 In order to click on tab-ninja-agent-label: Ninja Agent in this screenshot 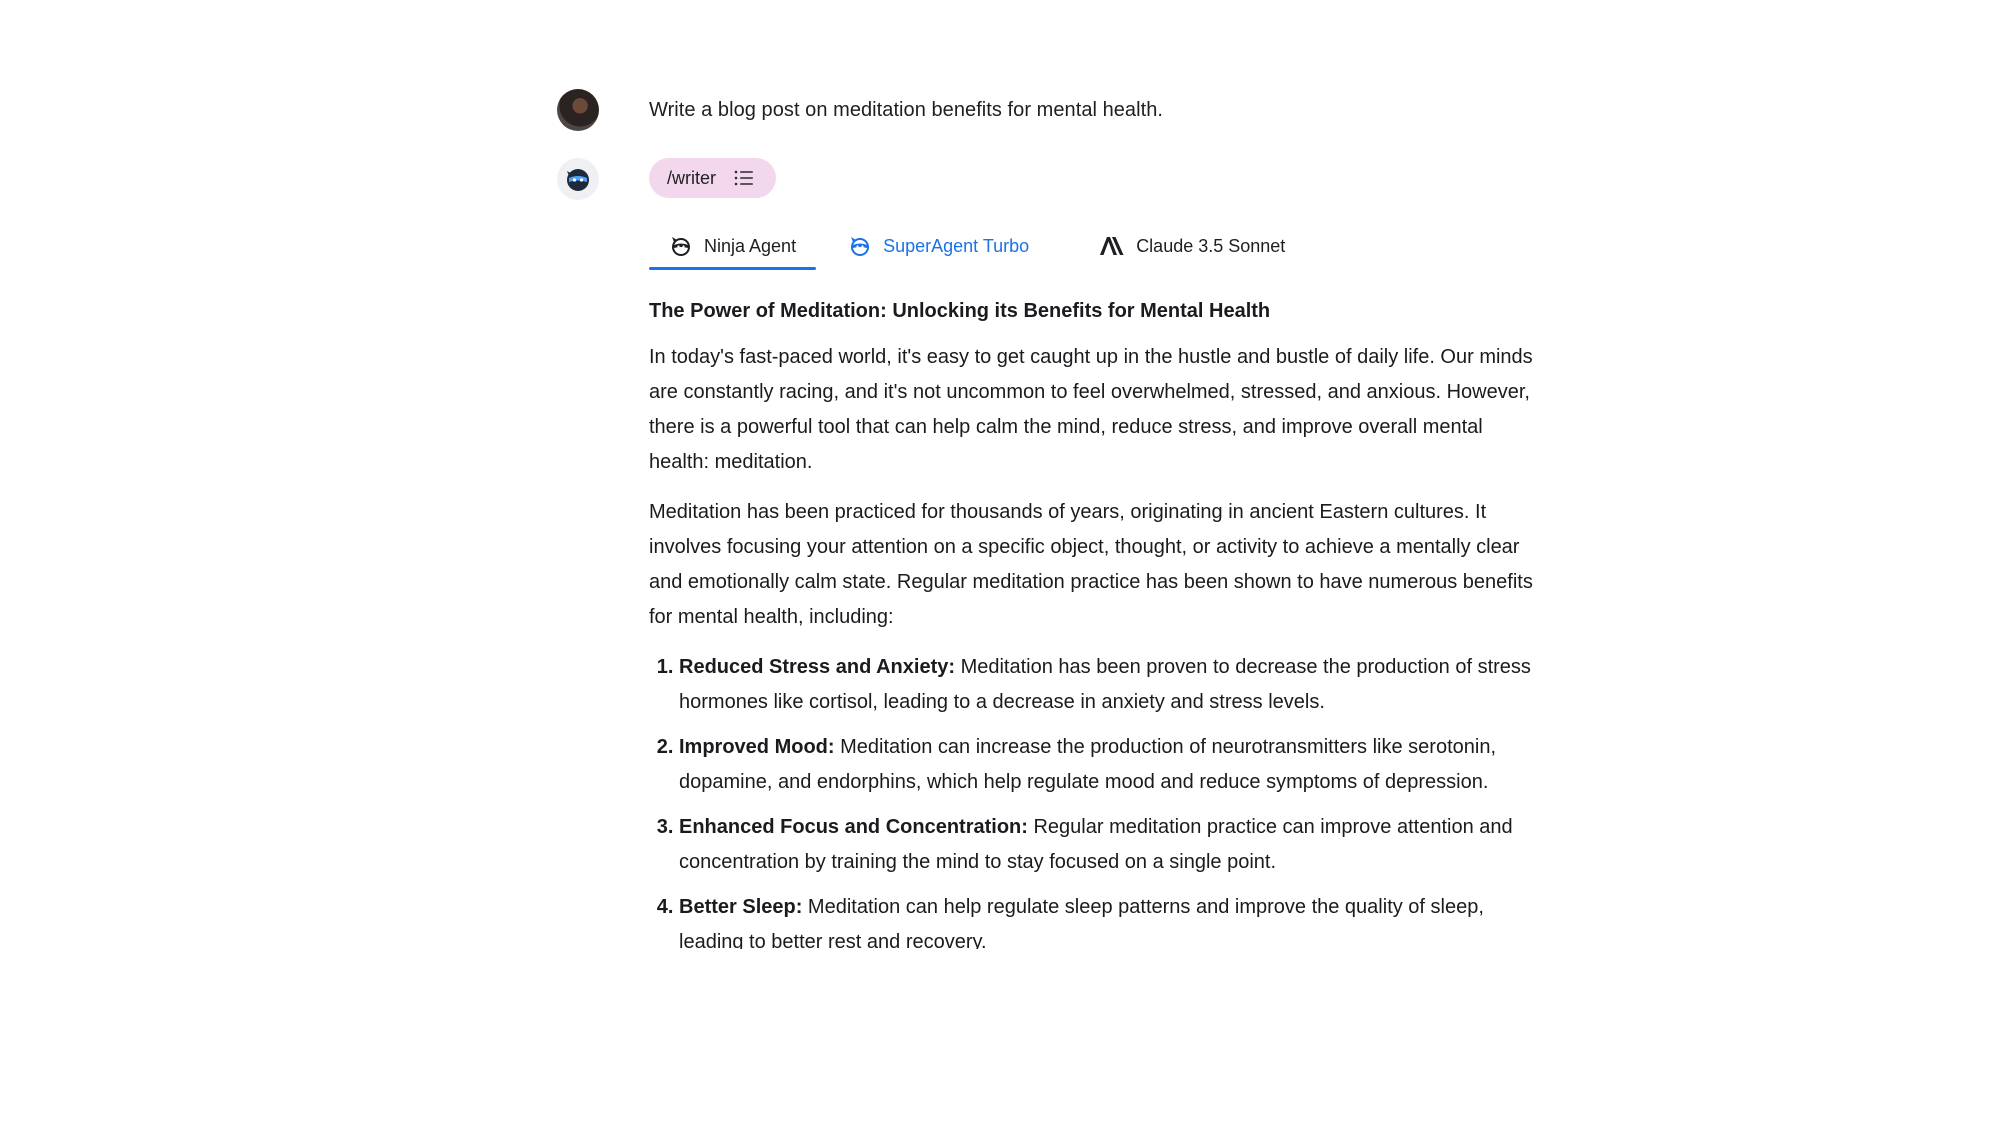, I will do `click(750, 245)`.